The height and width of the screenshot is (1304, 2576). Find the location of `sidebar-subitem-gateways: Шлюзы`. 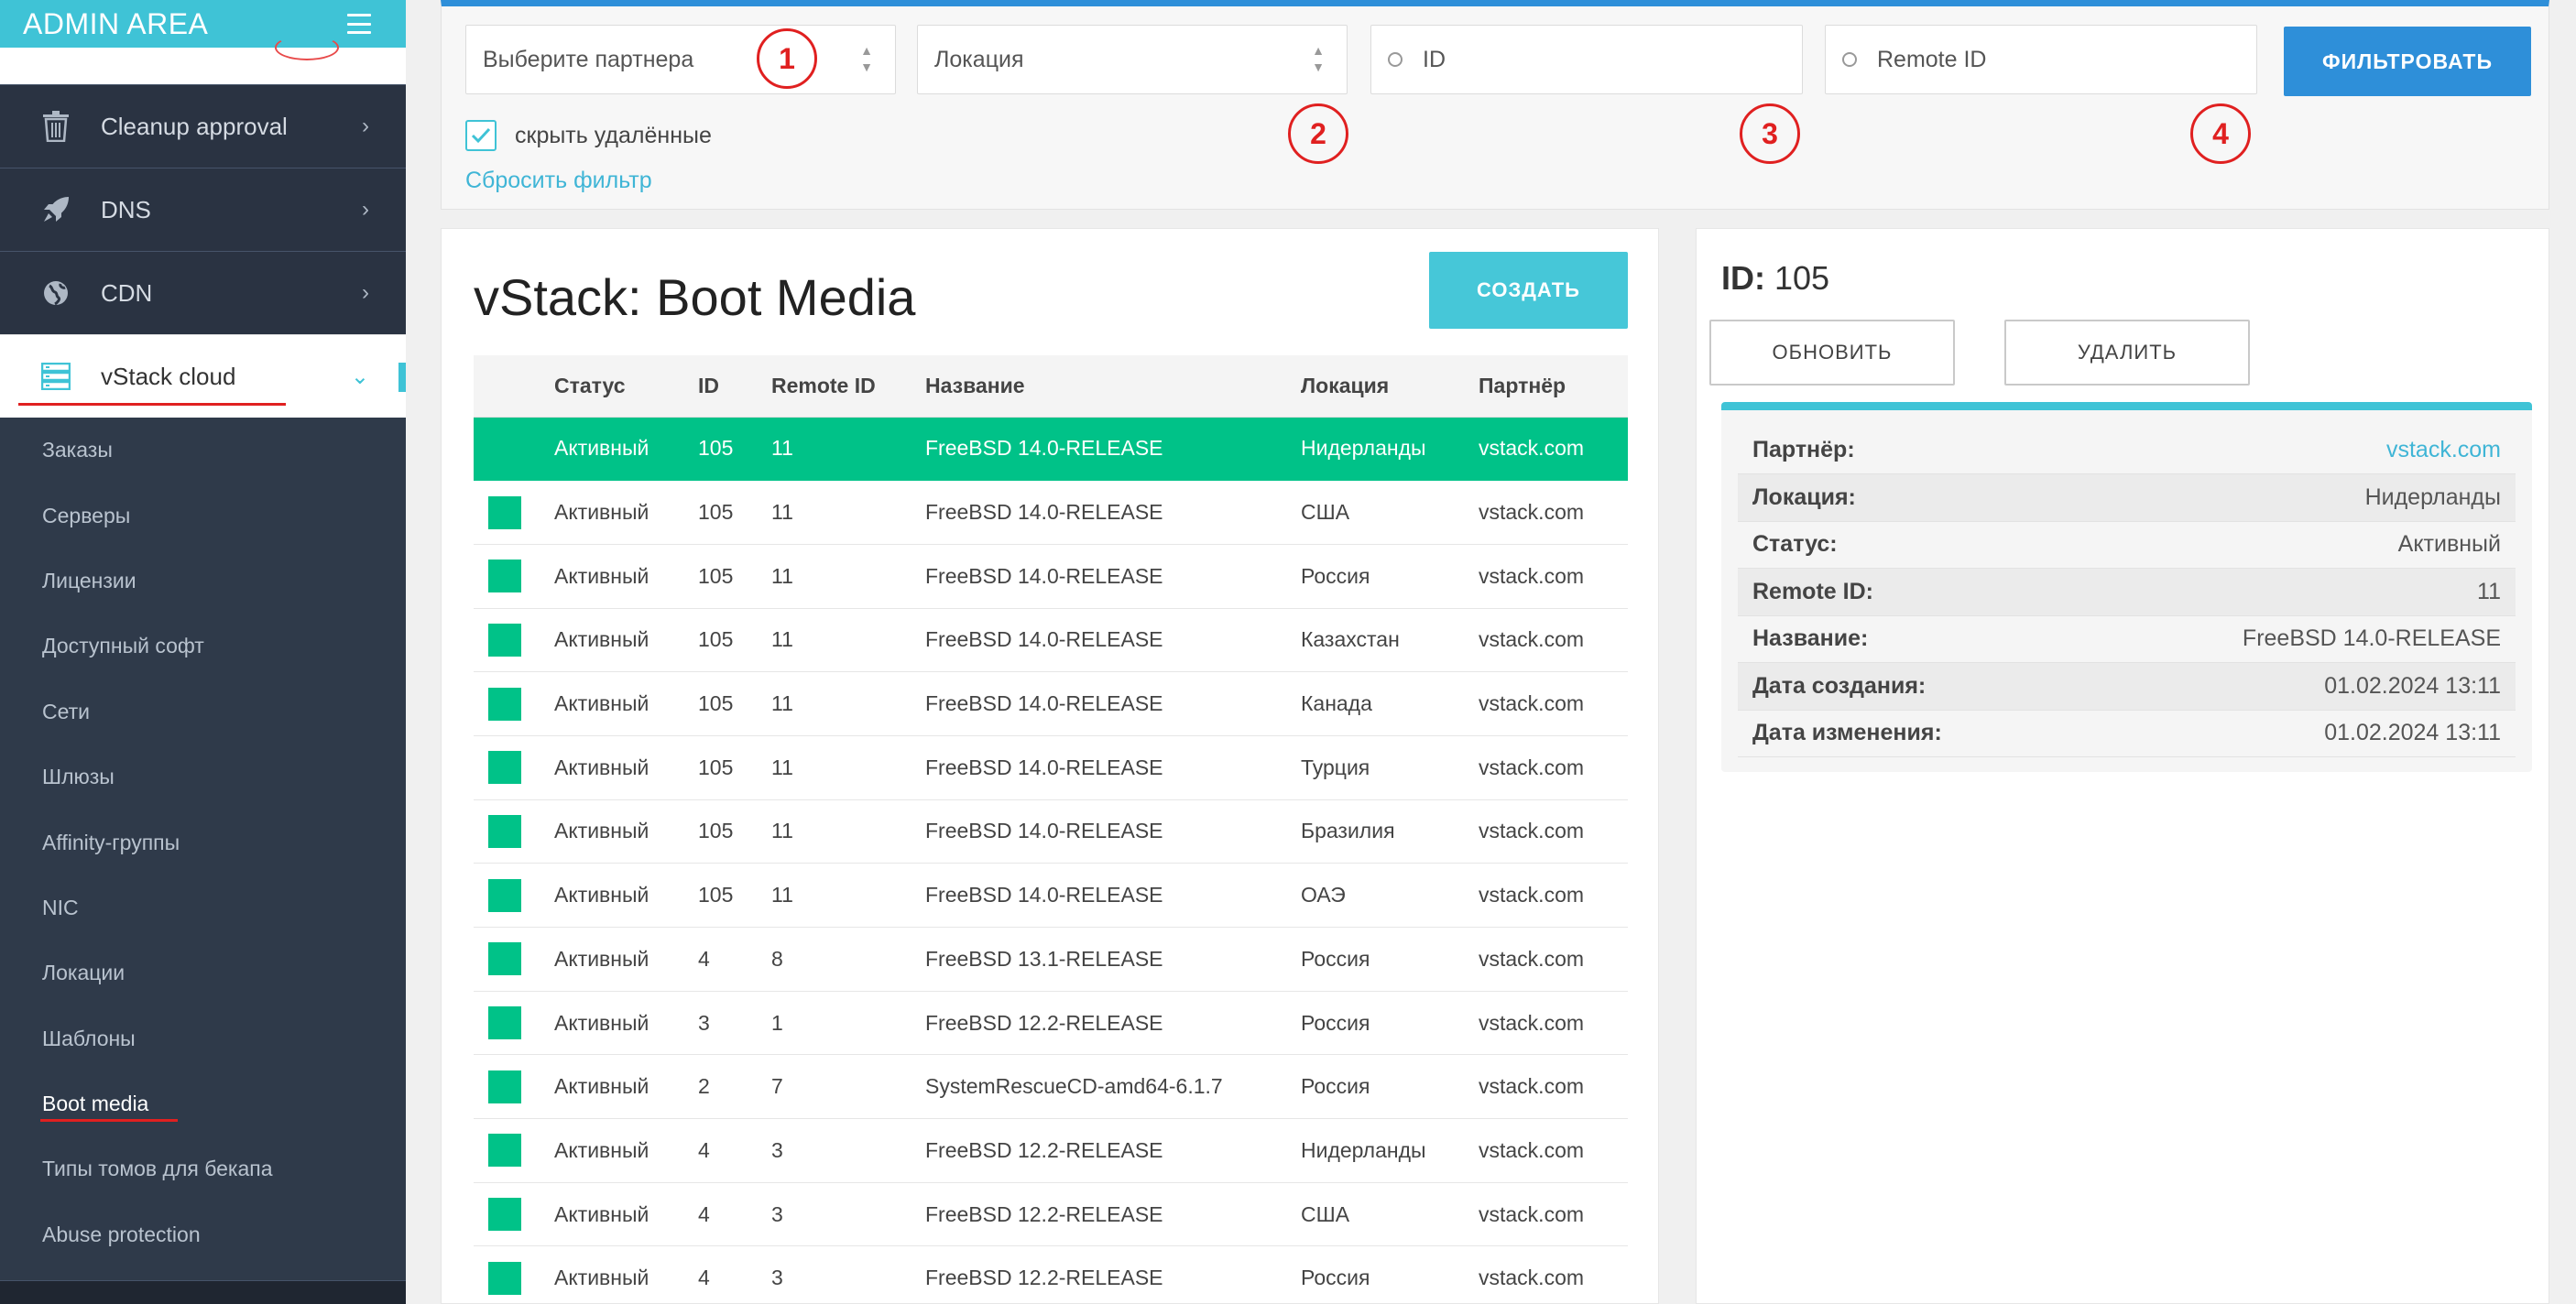

sidebar-subitem-gateways: Шлюзы is located at coordinates (203, 777).